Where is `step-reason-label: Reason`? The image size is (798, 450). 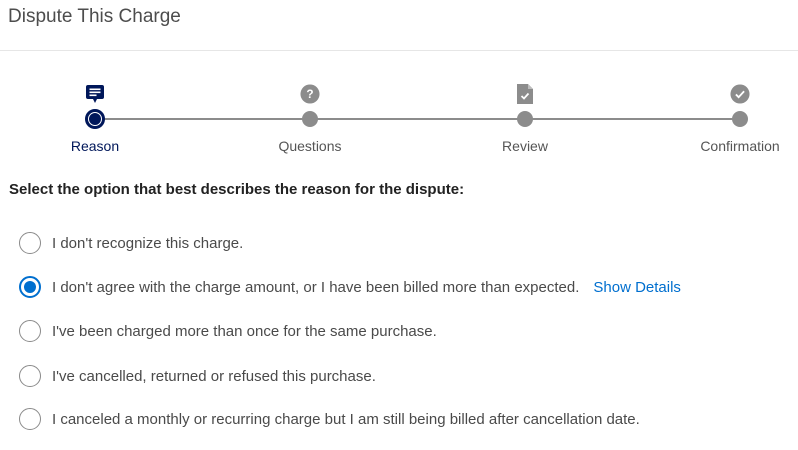 step-reason-label: Reason is located at coordinates (95, 146).